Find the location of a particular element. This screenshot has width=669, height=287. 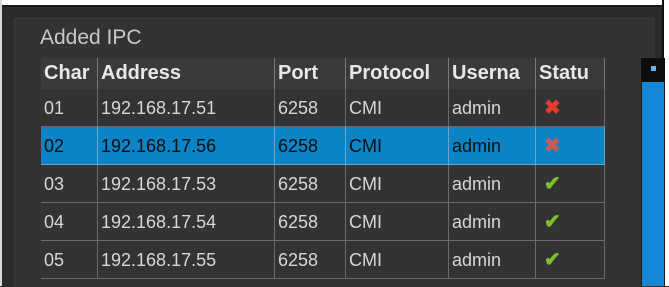

window-left-border is located at coordinates (1, 143).